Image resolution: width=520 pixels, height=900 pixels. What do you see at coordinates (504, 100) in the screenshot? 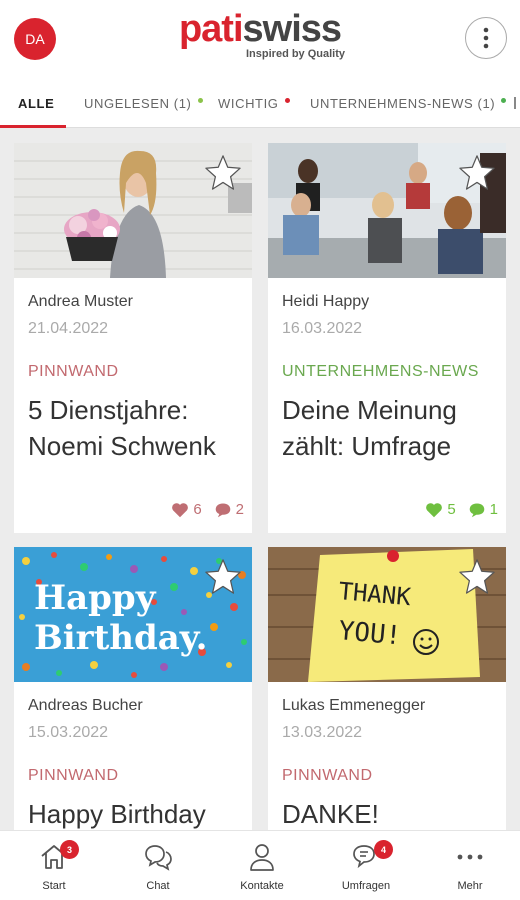
I see `news-dot` at bounding box center [504, 100].